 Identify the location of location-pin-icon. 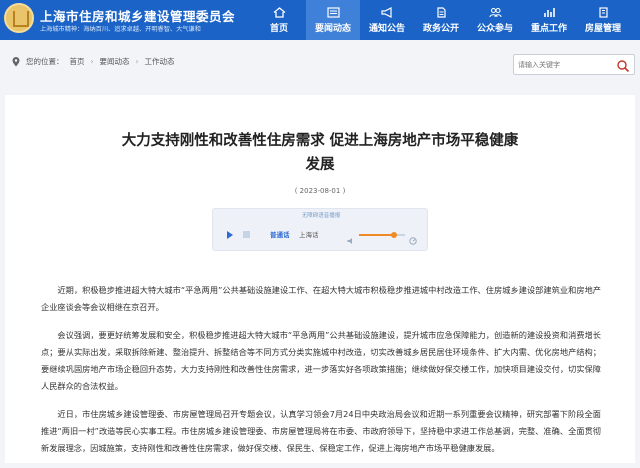
(16, 61).